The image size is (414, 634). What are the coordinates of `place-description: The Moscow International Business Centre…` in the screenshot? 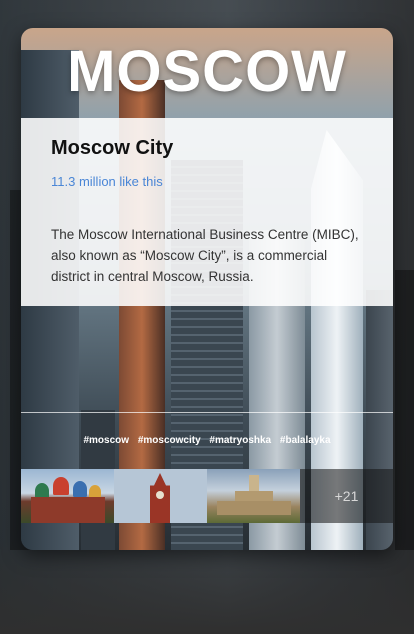 It's located at (205, 255).